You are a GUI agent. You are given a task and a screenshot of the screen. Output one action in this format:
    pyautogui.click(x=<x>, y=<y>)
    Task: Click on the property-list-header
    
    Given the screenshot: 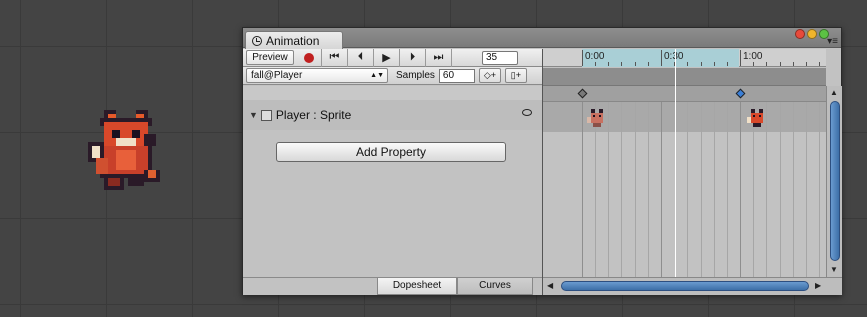 What is the action you would take?
    pyautogui.click(x=392, y=93)
    